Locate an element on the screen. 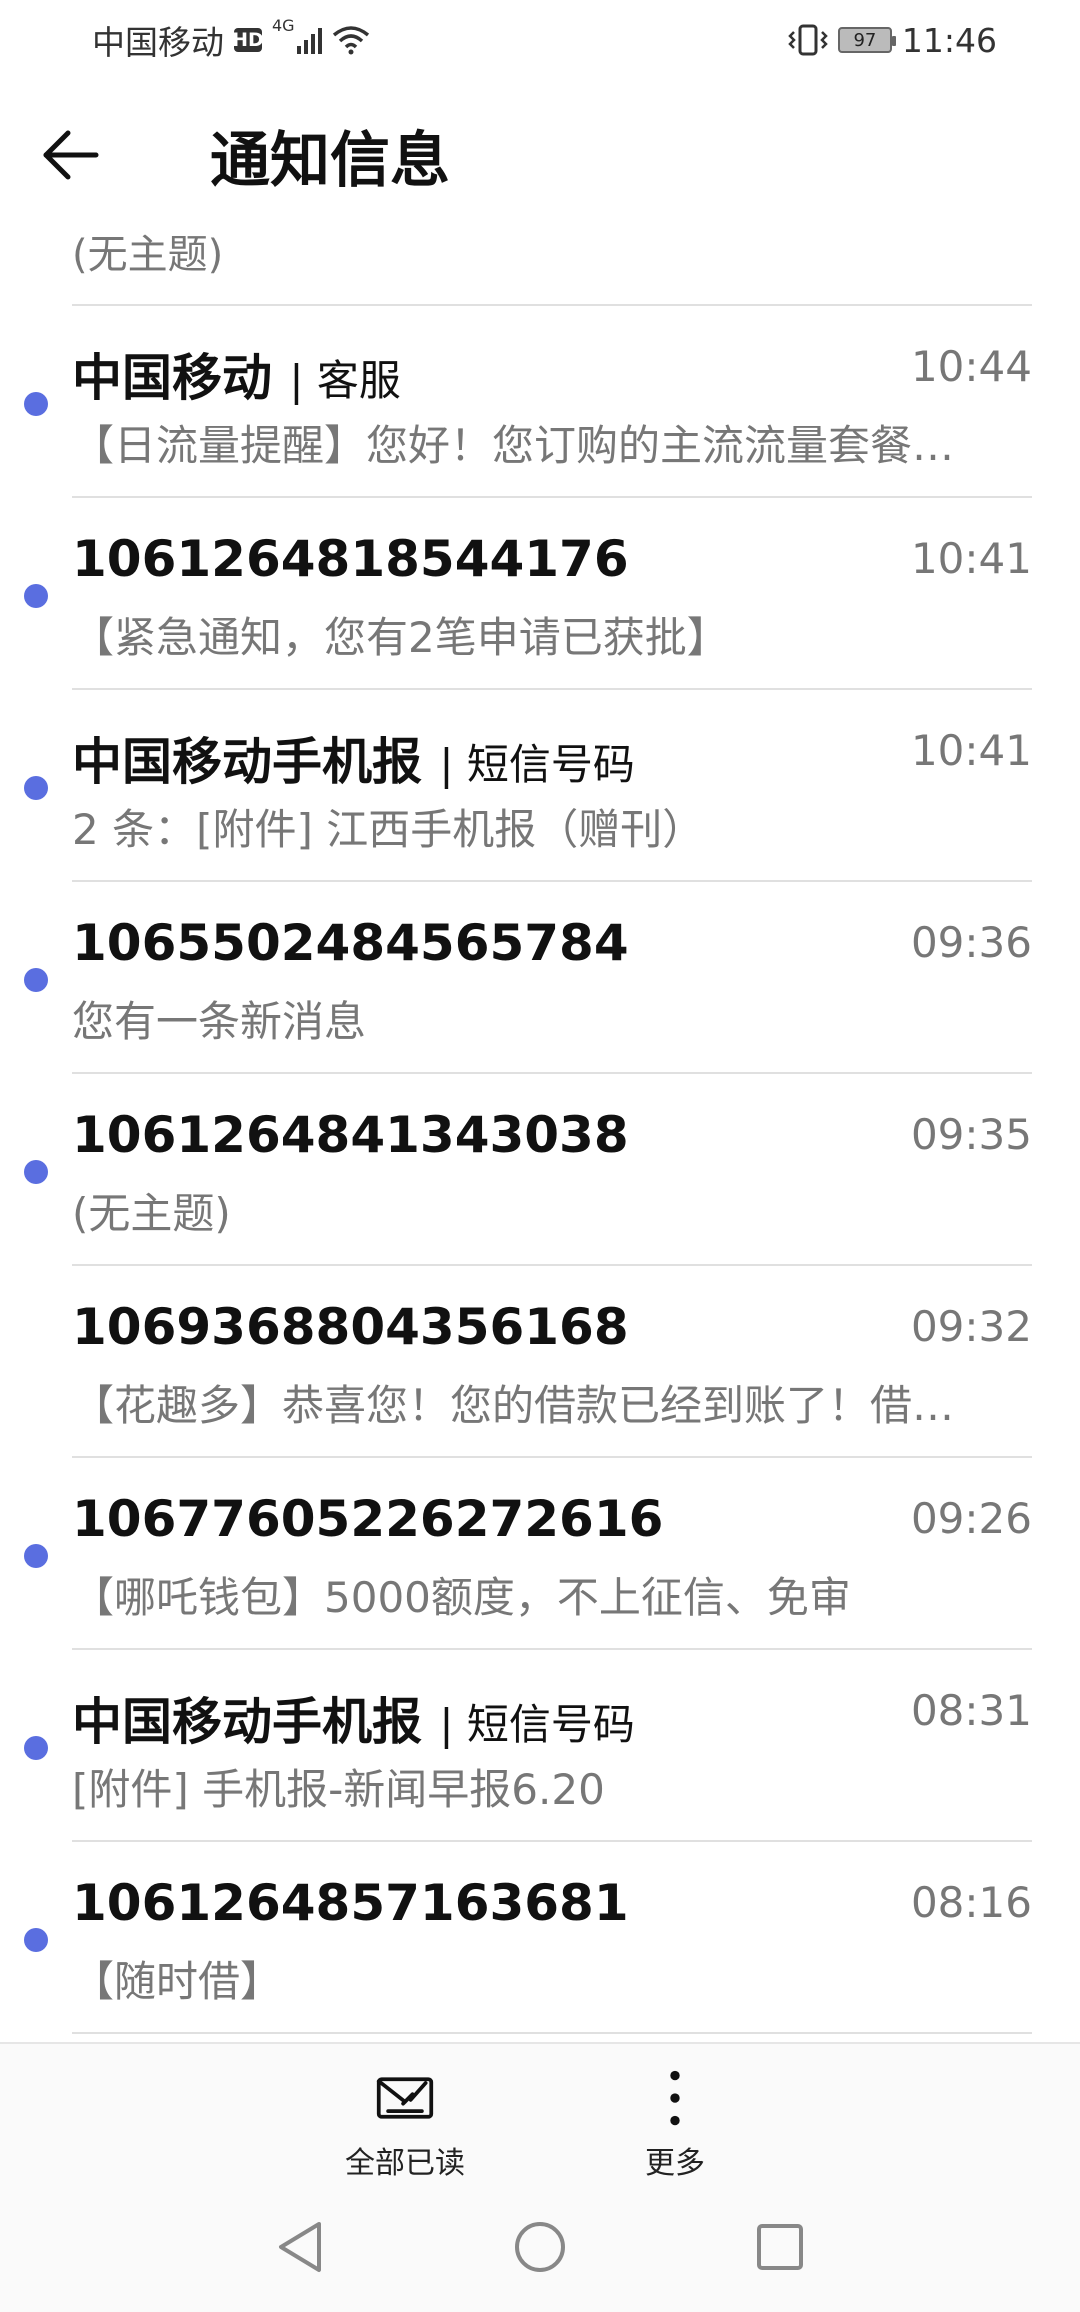 This screenshot has width=1080, height=2312. message-row: 1065502484565784 09:36 您有一条新消息 is located at coordinates (540, 978).